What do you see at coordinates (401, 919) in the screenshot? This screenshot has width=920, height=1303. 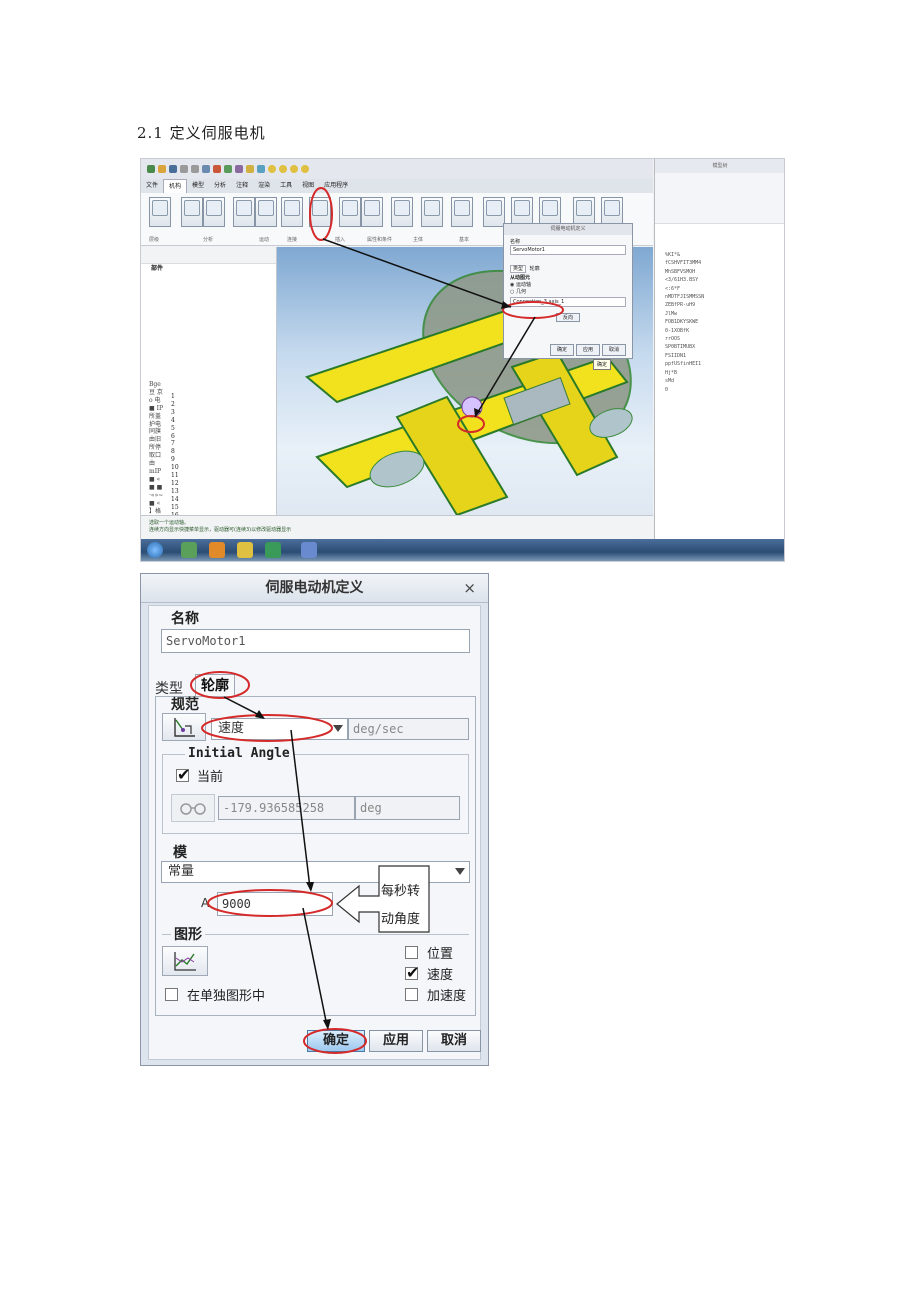 I see `callout-line2: 动角度` at bounding box center [401, 919].